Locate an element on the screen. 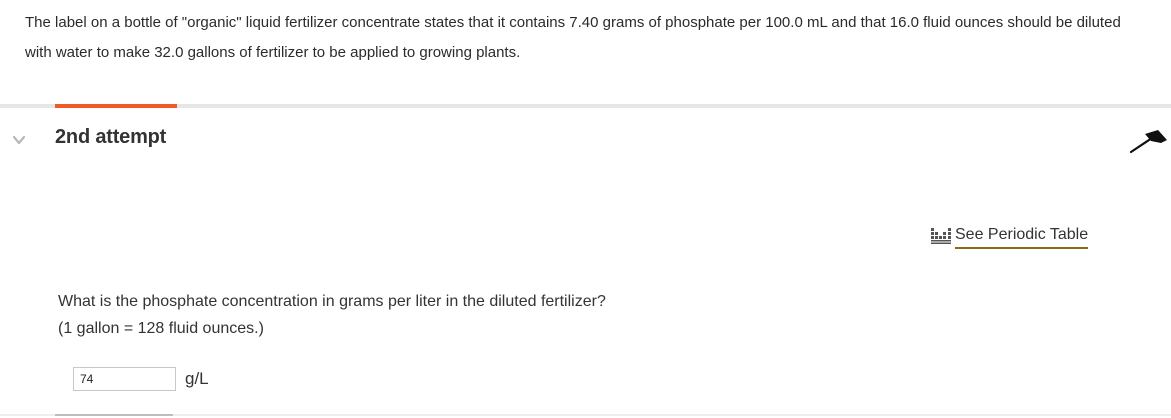 The height and width of the screenshot is (418, 1171). attempt-accent-bar is located at coordinates (116, 106).